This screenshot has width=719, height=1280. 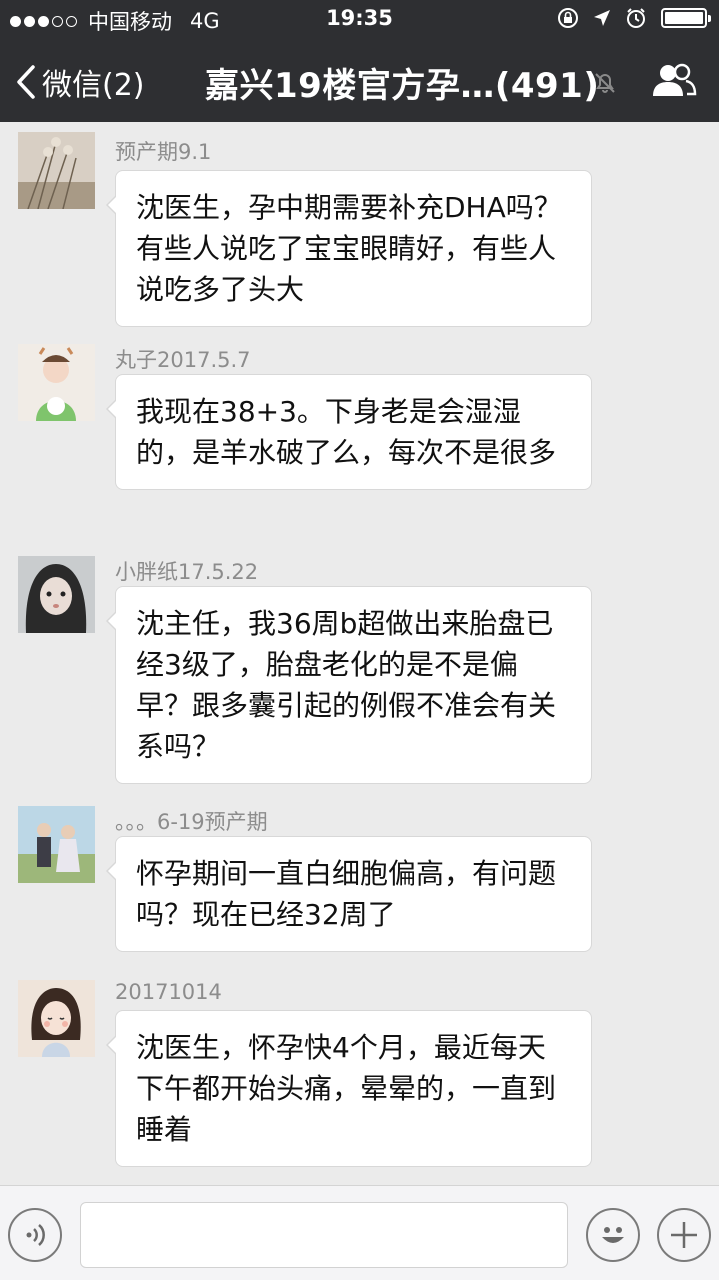 I want to click on plus-icon, so click(x=684, y=1235).